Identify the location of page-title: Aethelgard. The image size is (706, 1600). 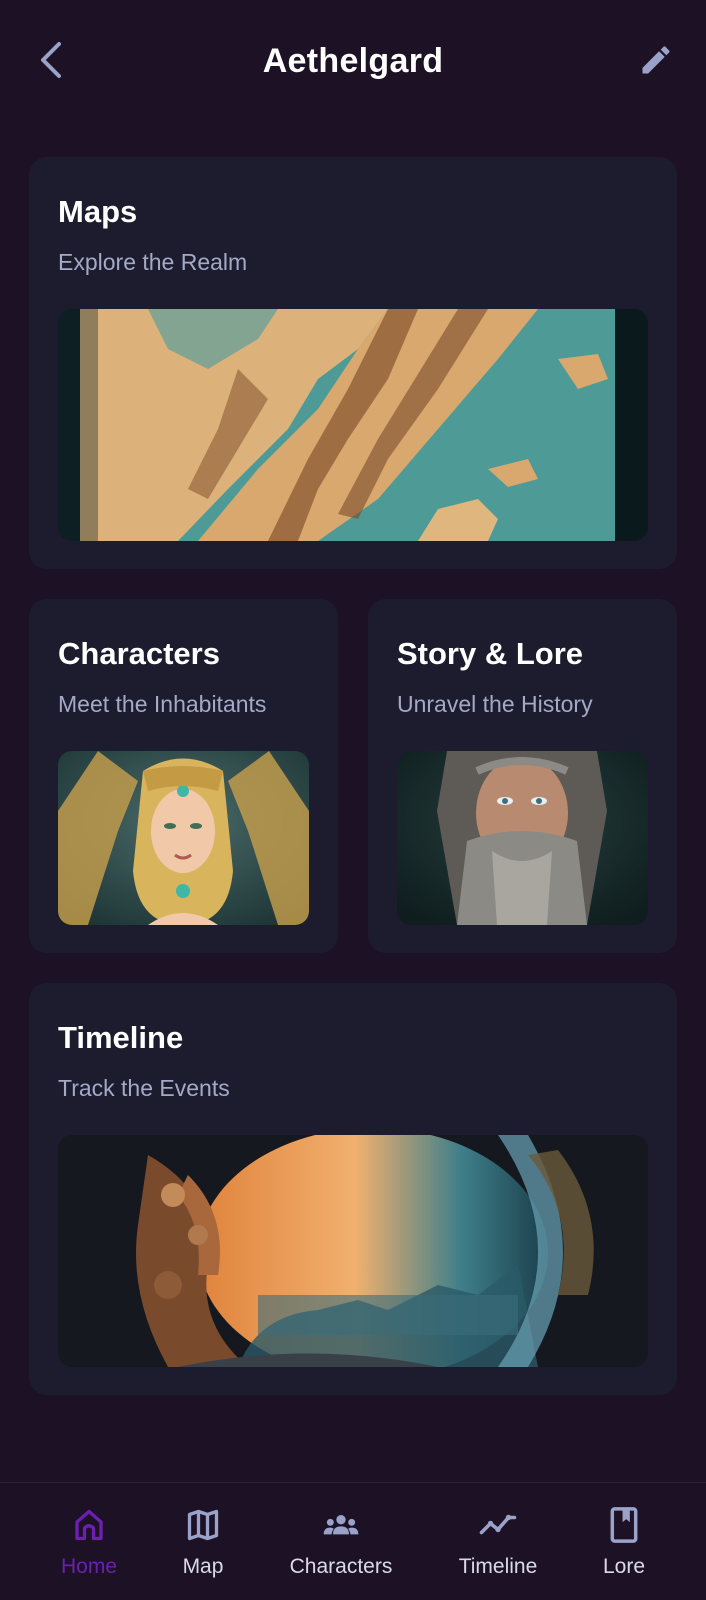
(353, 61).